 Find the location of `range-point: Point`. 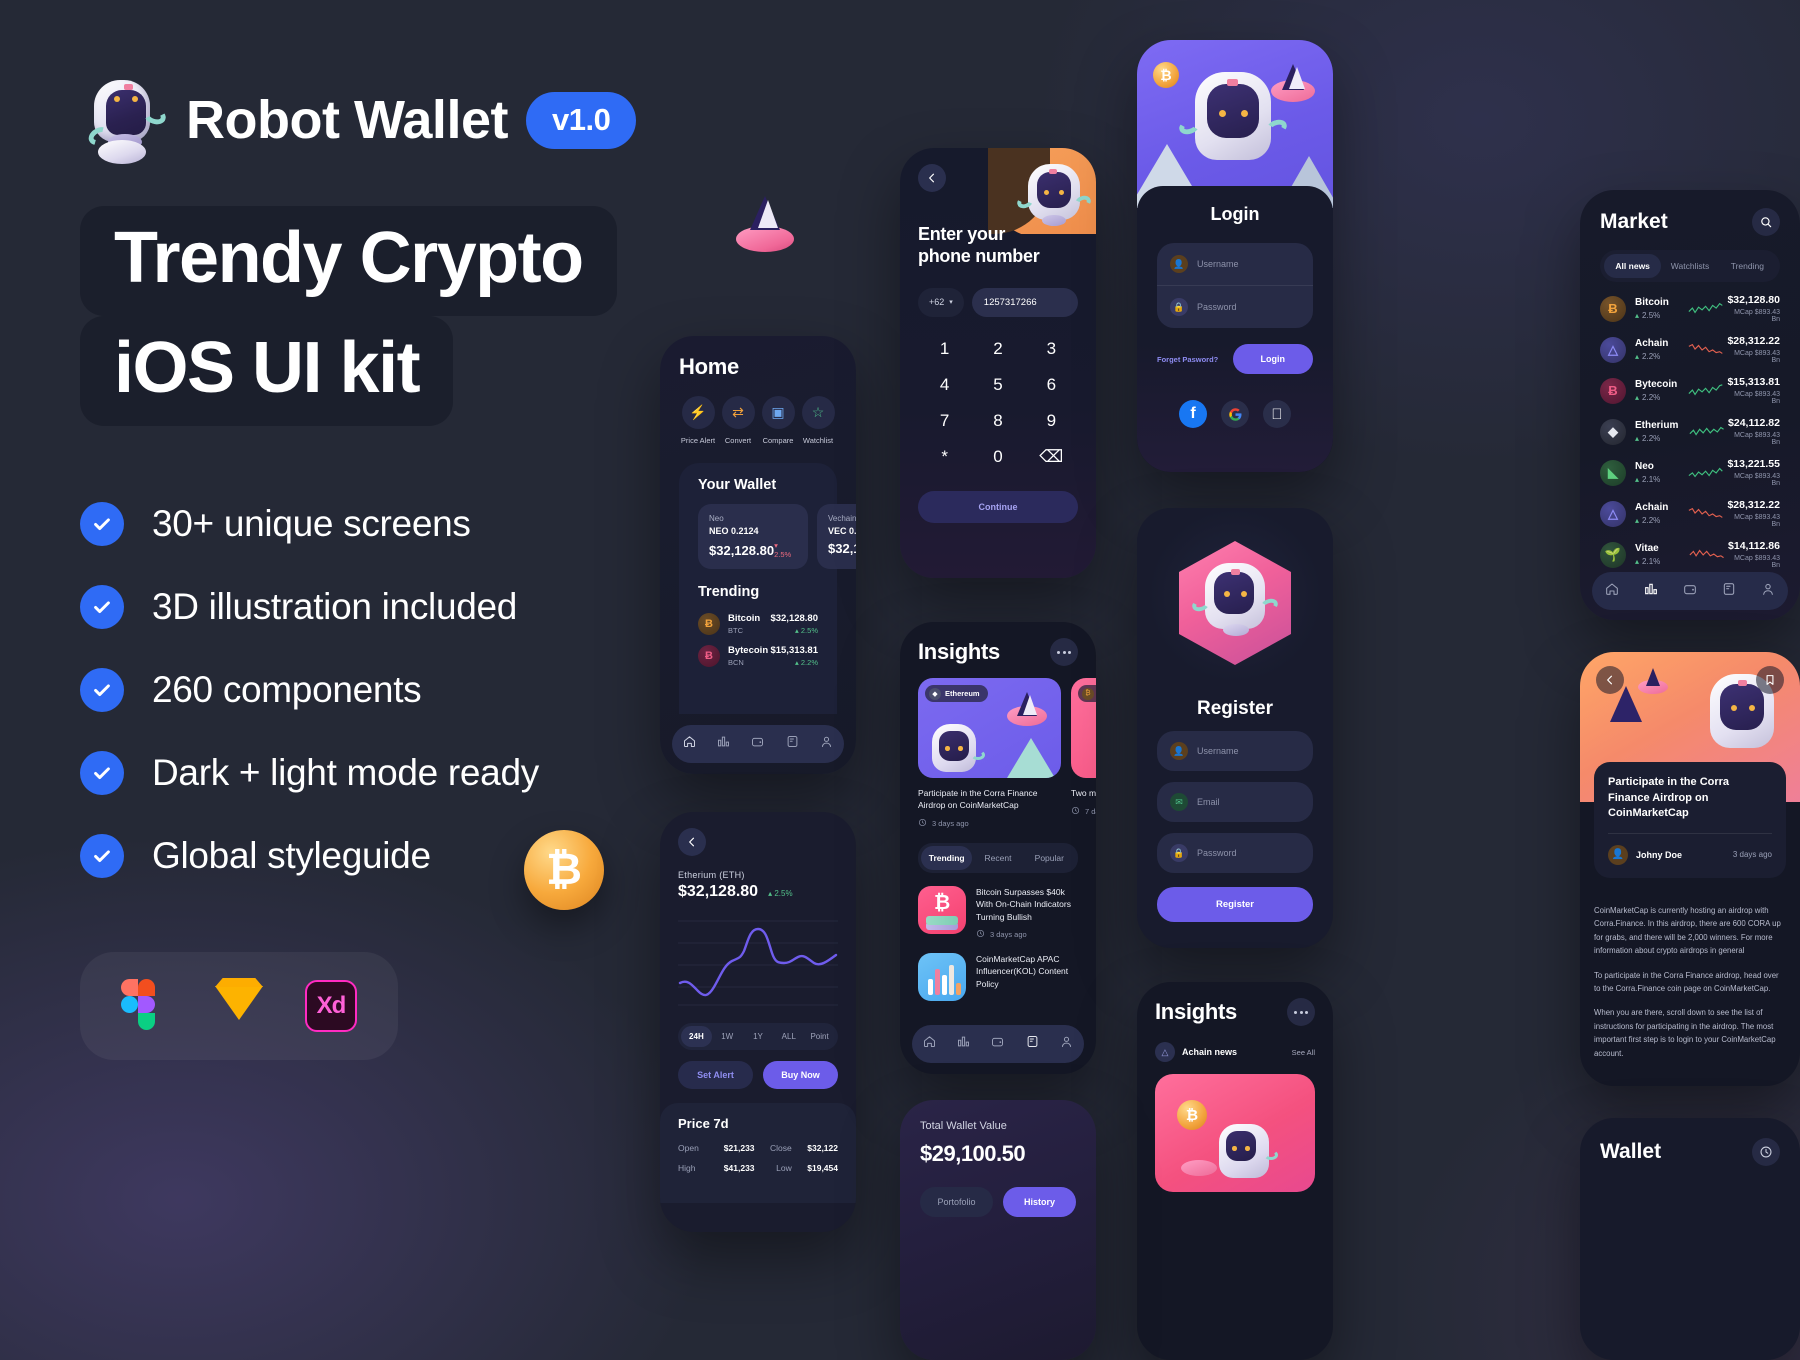

range-point: Point is located at coordinates (819, 1036).